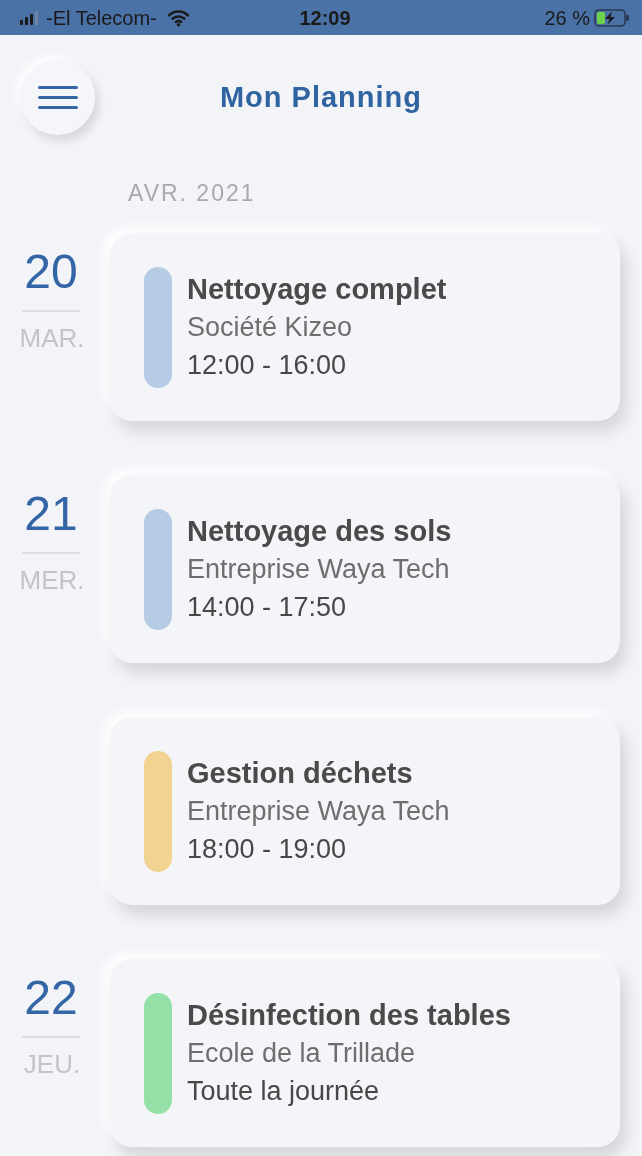 The width and height of the screenshot is (642, 1156). What do you see at coordinates (51, 998) in the screenshot?
I see `day-number: 22` at bounding box center [51, 998].